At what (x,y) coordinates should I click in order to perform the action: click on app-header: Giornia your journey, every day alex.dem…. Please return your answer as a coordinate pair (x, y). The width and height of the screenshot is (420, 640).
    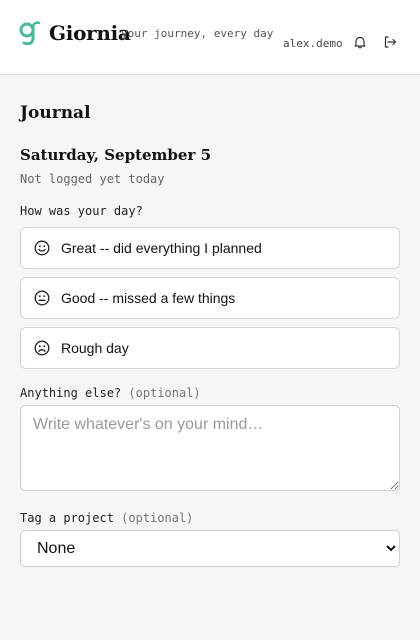
    Looking at the image, I should click on (210, 37).